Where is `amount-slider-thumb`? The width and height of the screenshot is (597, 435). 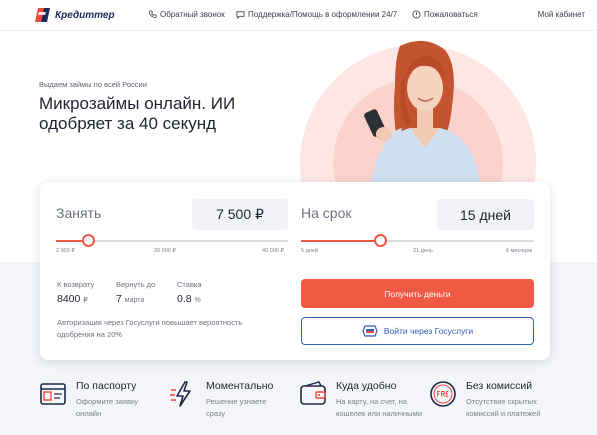
amount-slider-thumb is located at coordinates (88, 240).